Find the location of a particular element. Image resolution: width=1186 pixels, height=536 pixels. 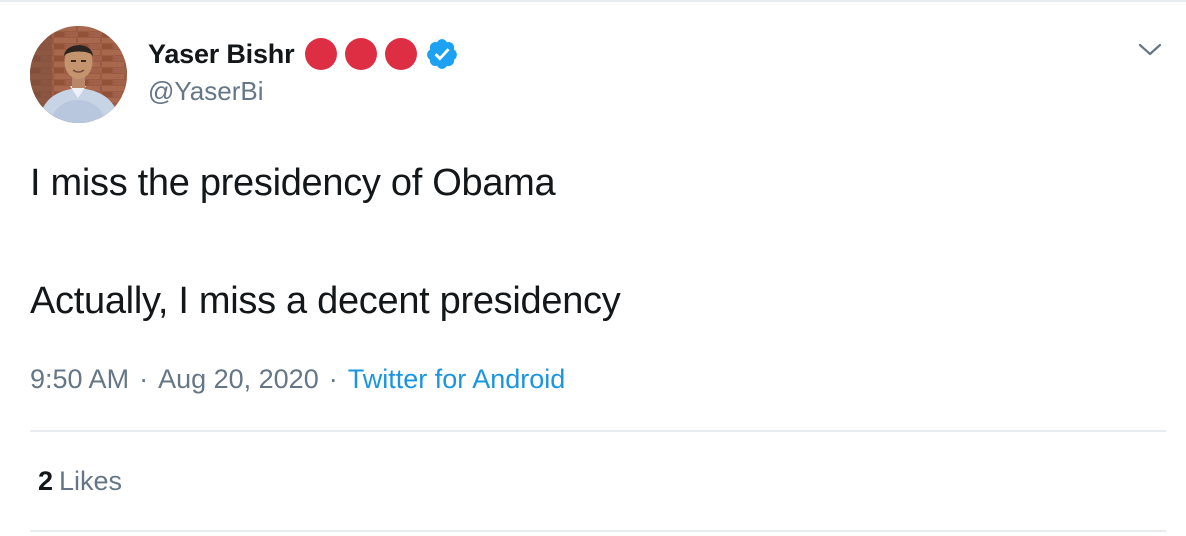

likes-count: 2 is located at coordinates (46, 481).